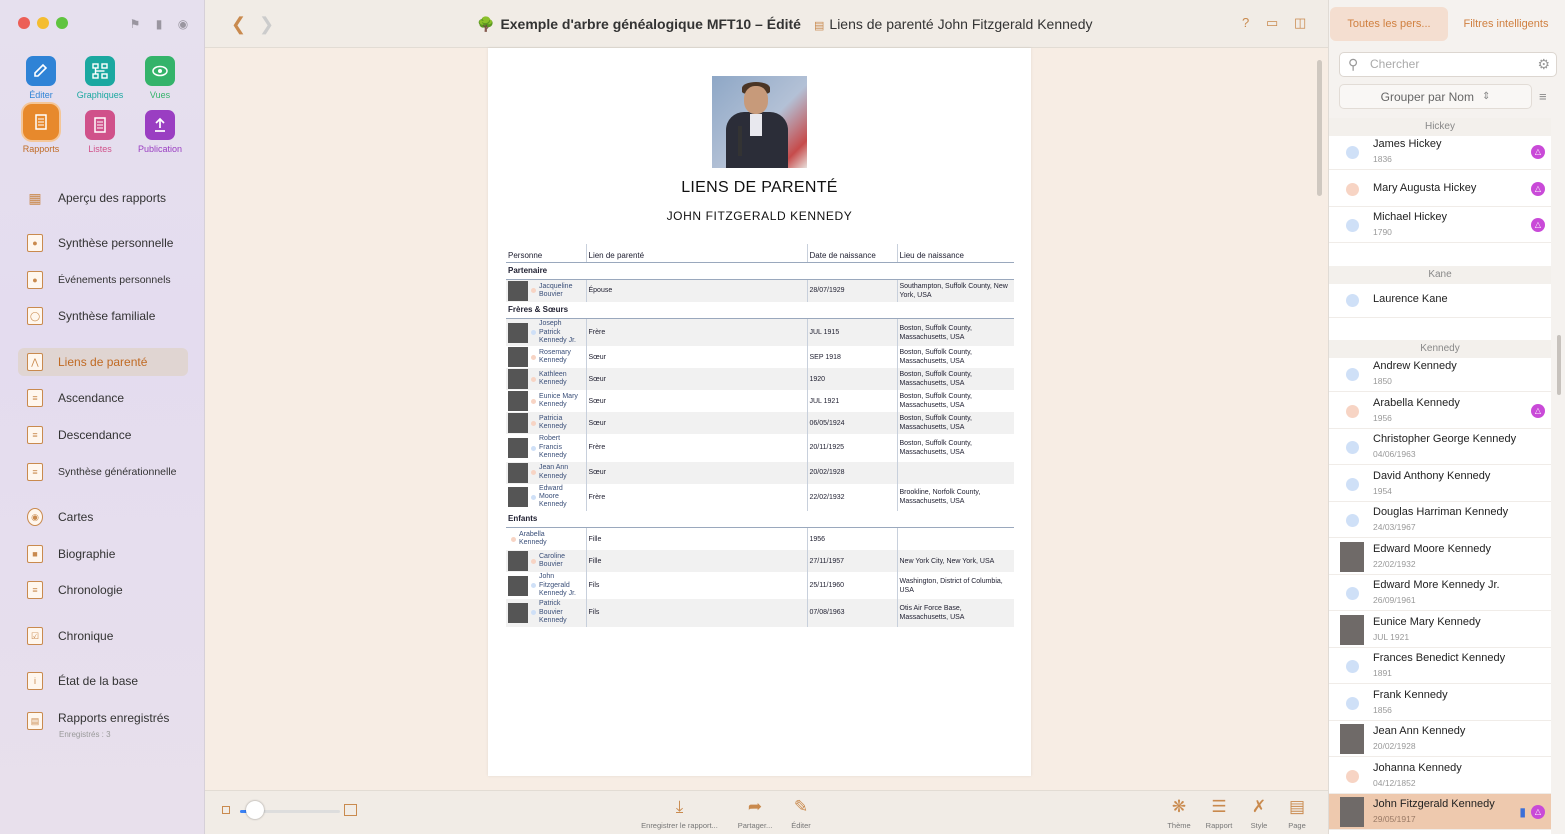 This screenshot has height=834, width=1565. What do you see at coordinates (1440, 189) in the screenshot?
I see `person-list-item: Mary Augusta Hickey △` at bounding box center [1440, 189].